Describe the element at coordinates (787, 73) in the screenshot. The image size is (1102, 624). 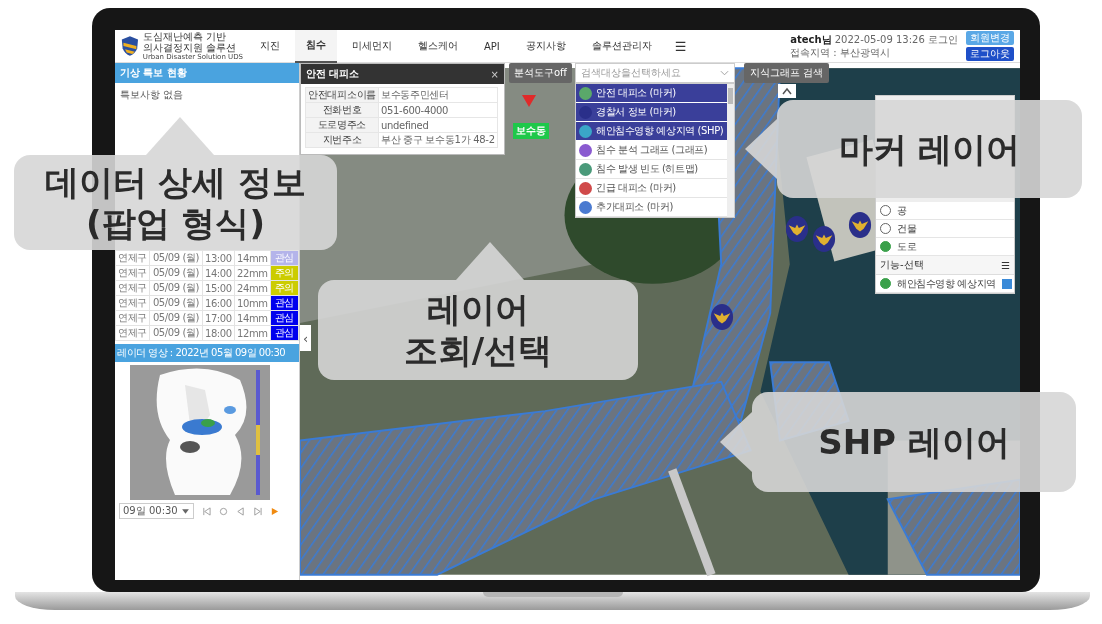
I see `search-button: 지식그래프 검색` at that location.